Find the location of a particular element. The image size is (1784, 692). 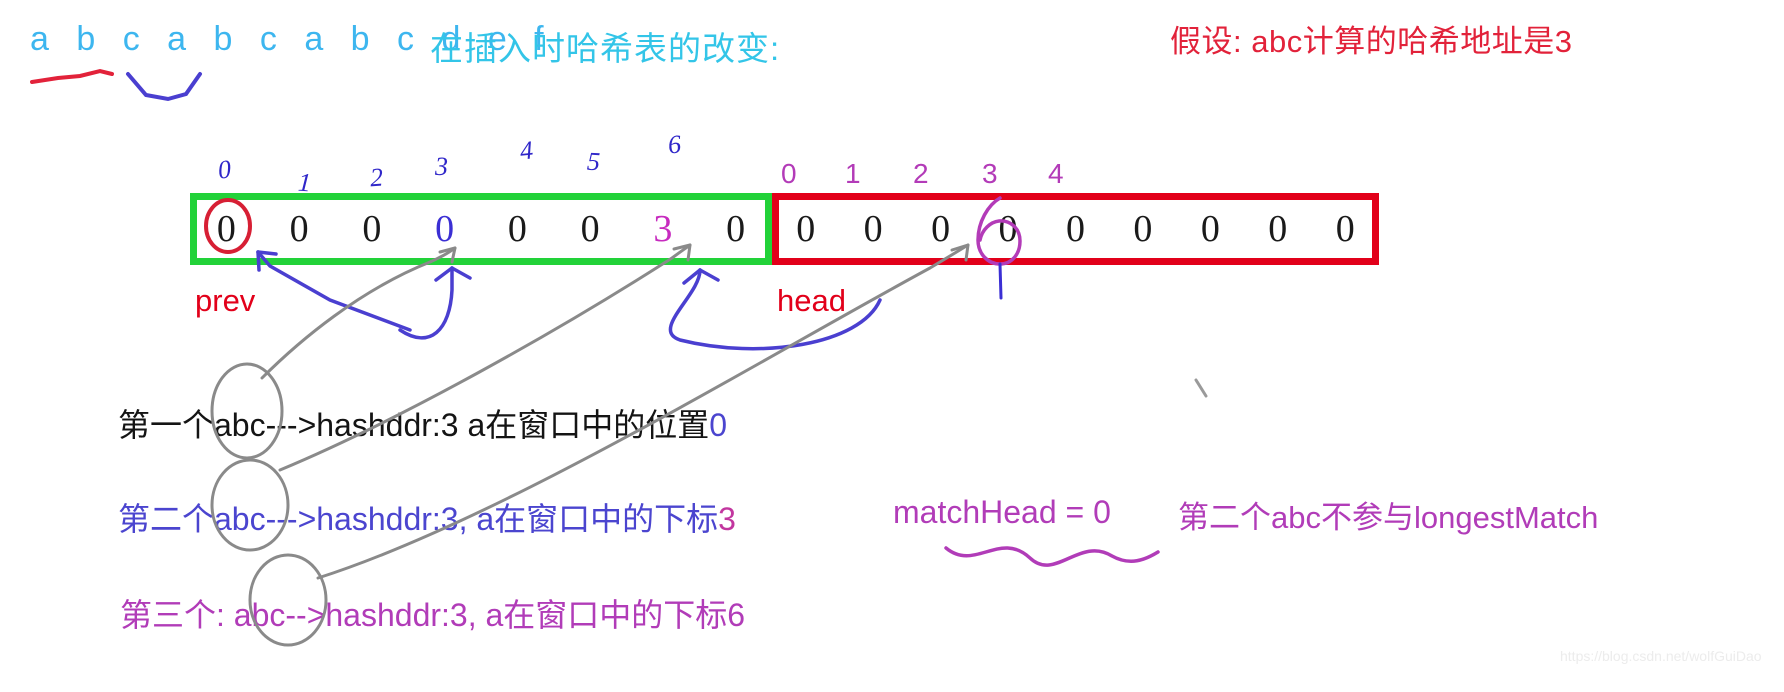

assumption-text: 假设: abc计算的哈希地址是3 is located at coordinates (1371, 41).